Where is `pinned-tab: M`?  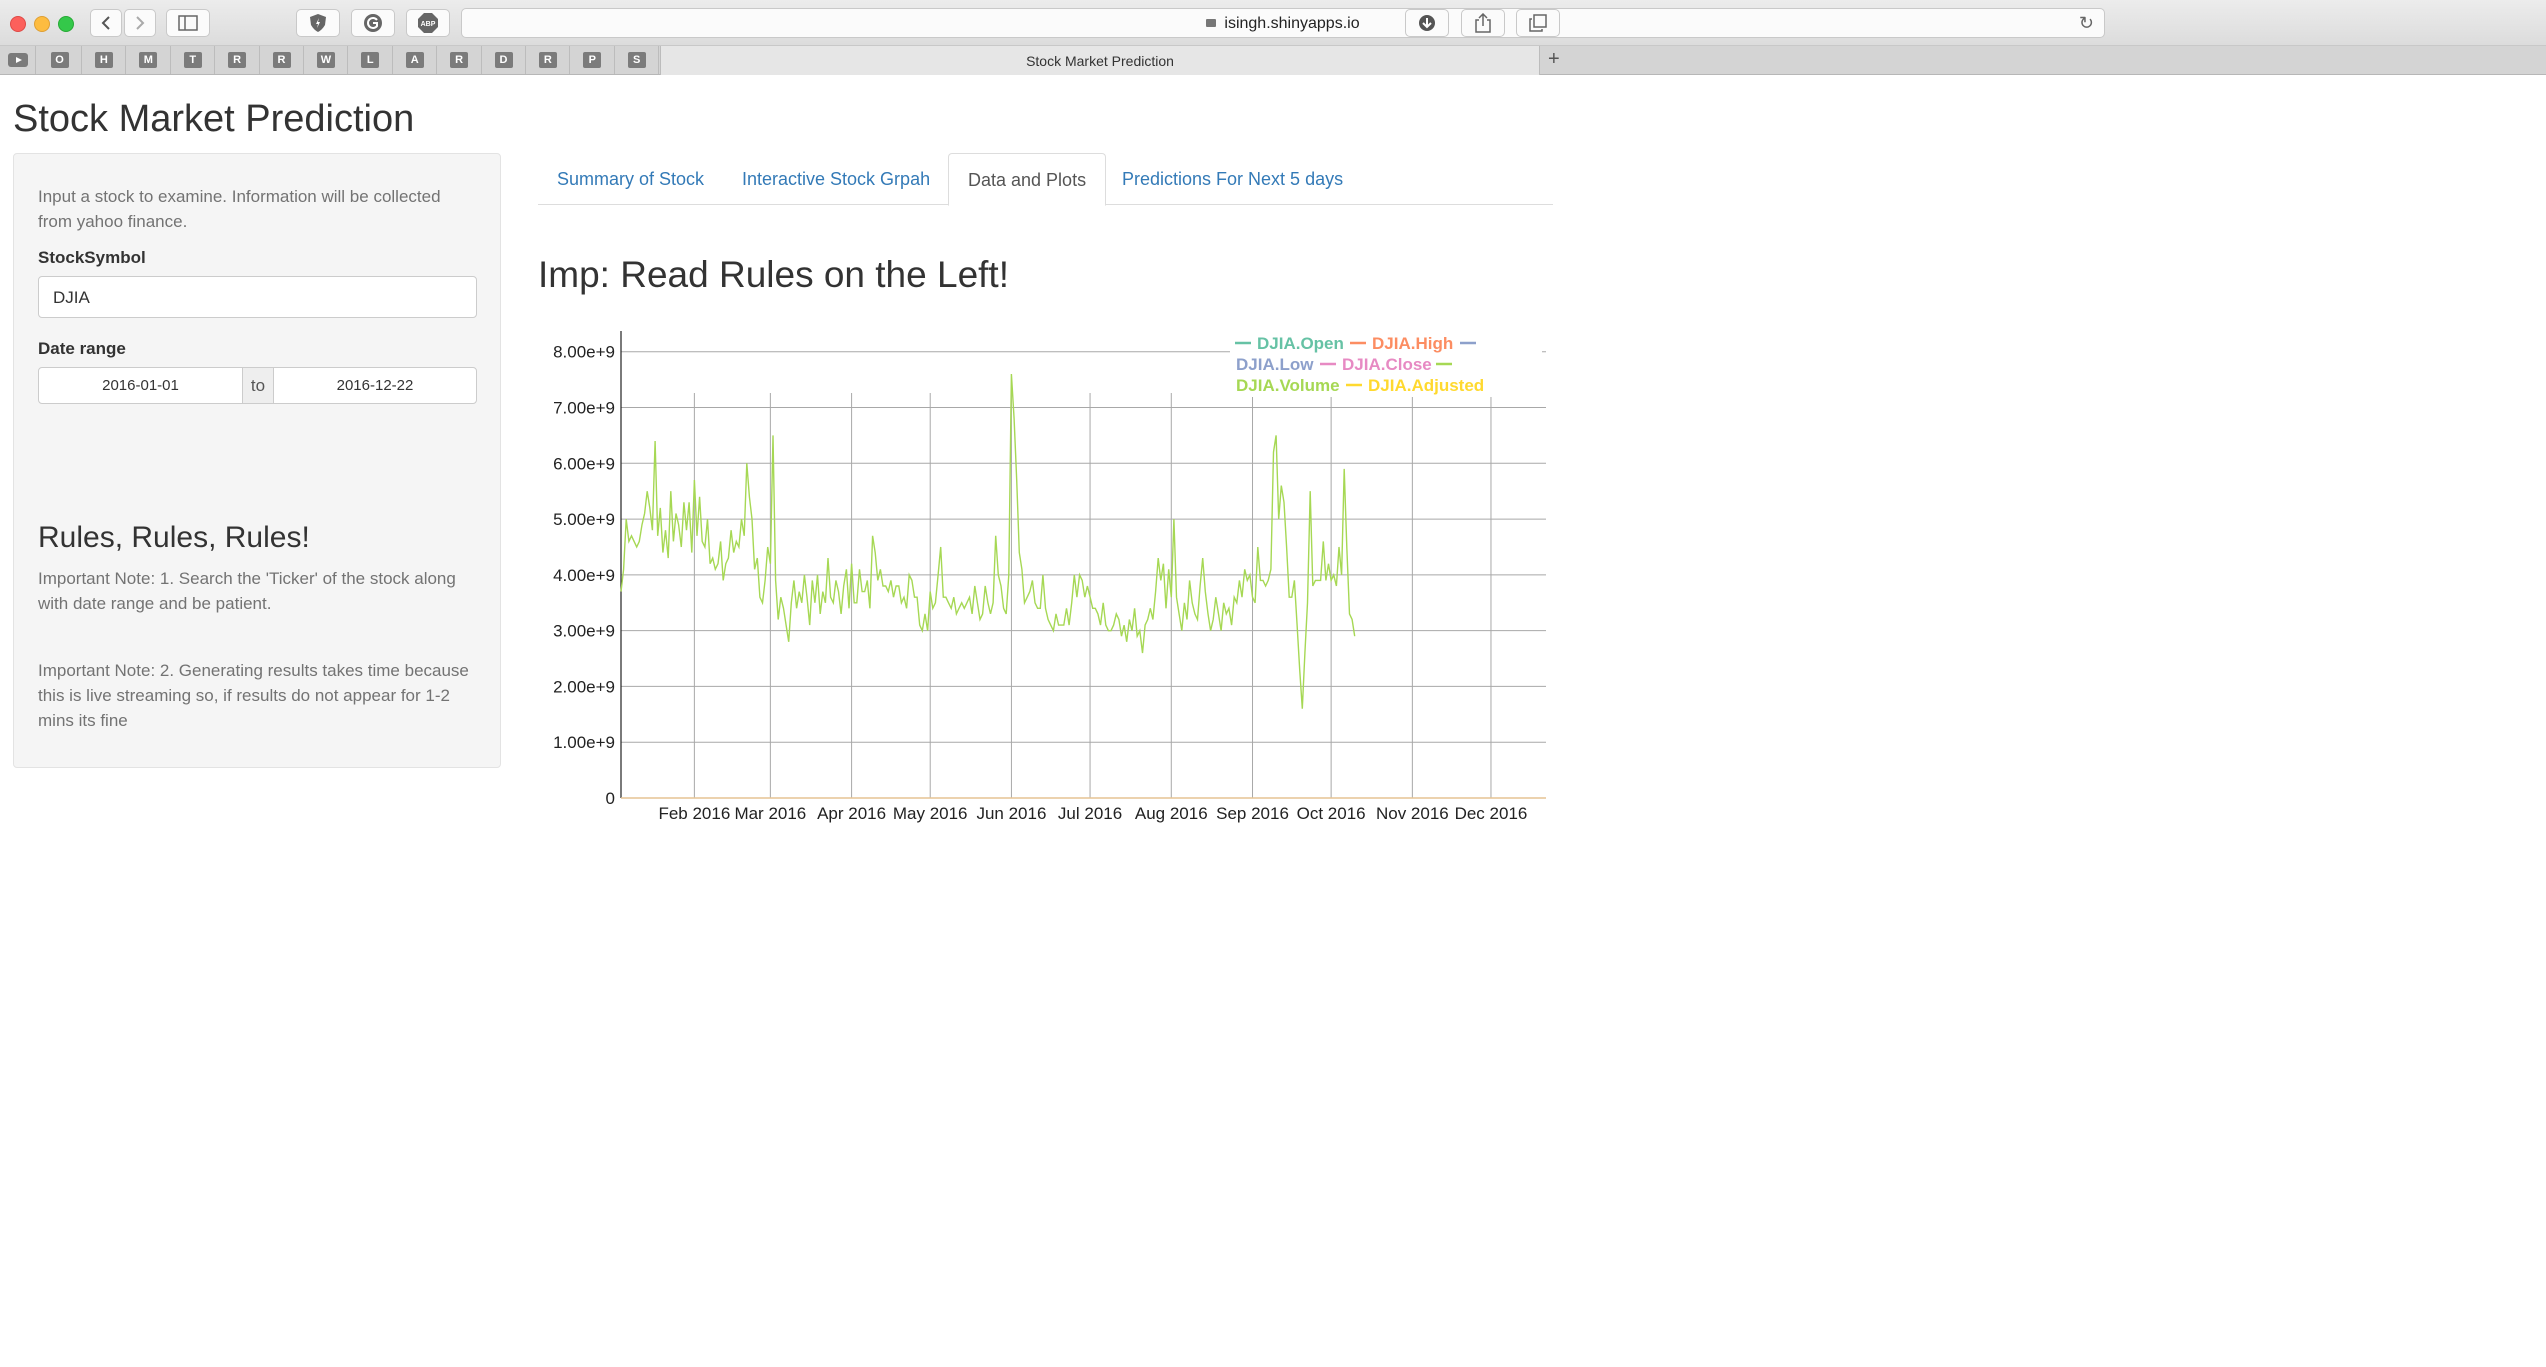
pinned-tab: M is located at coordinates (149, 60).